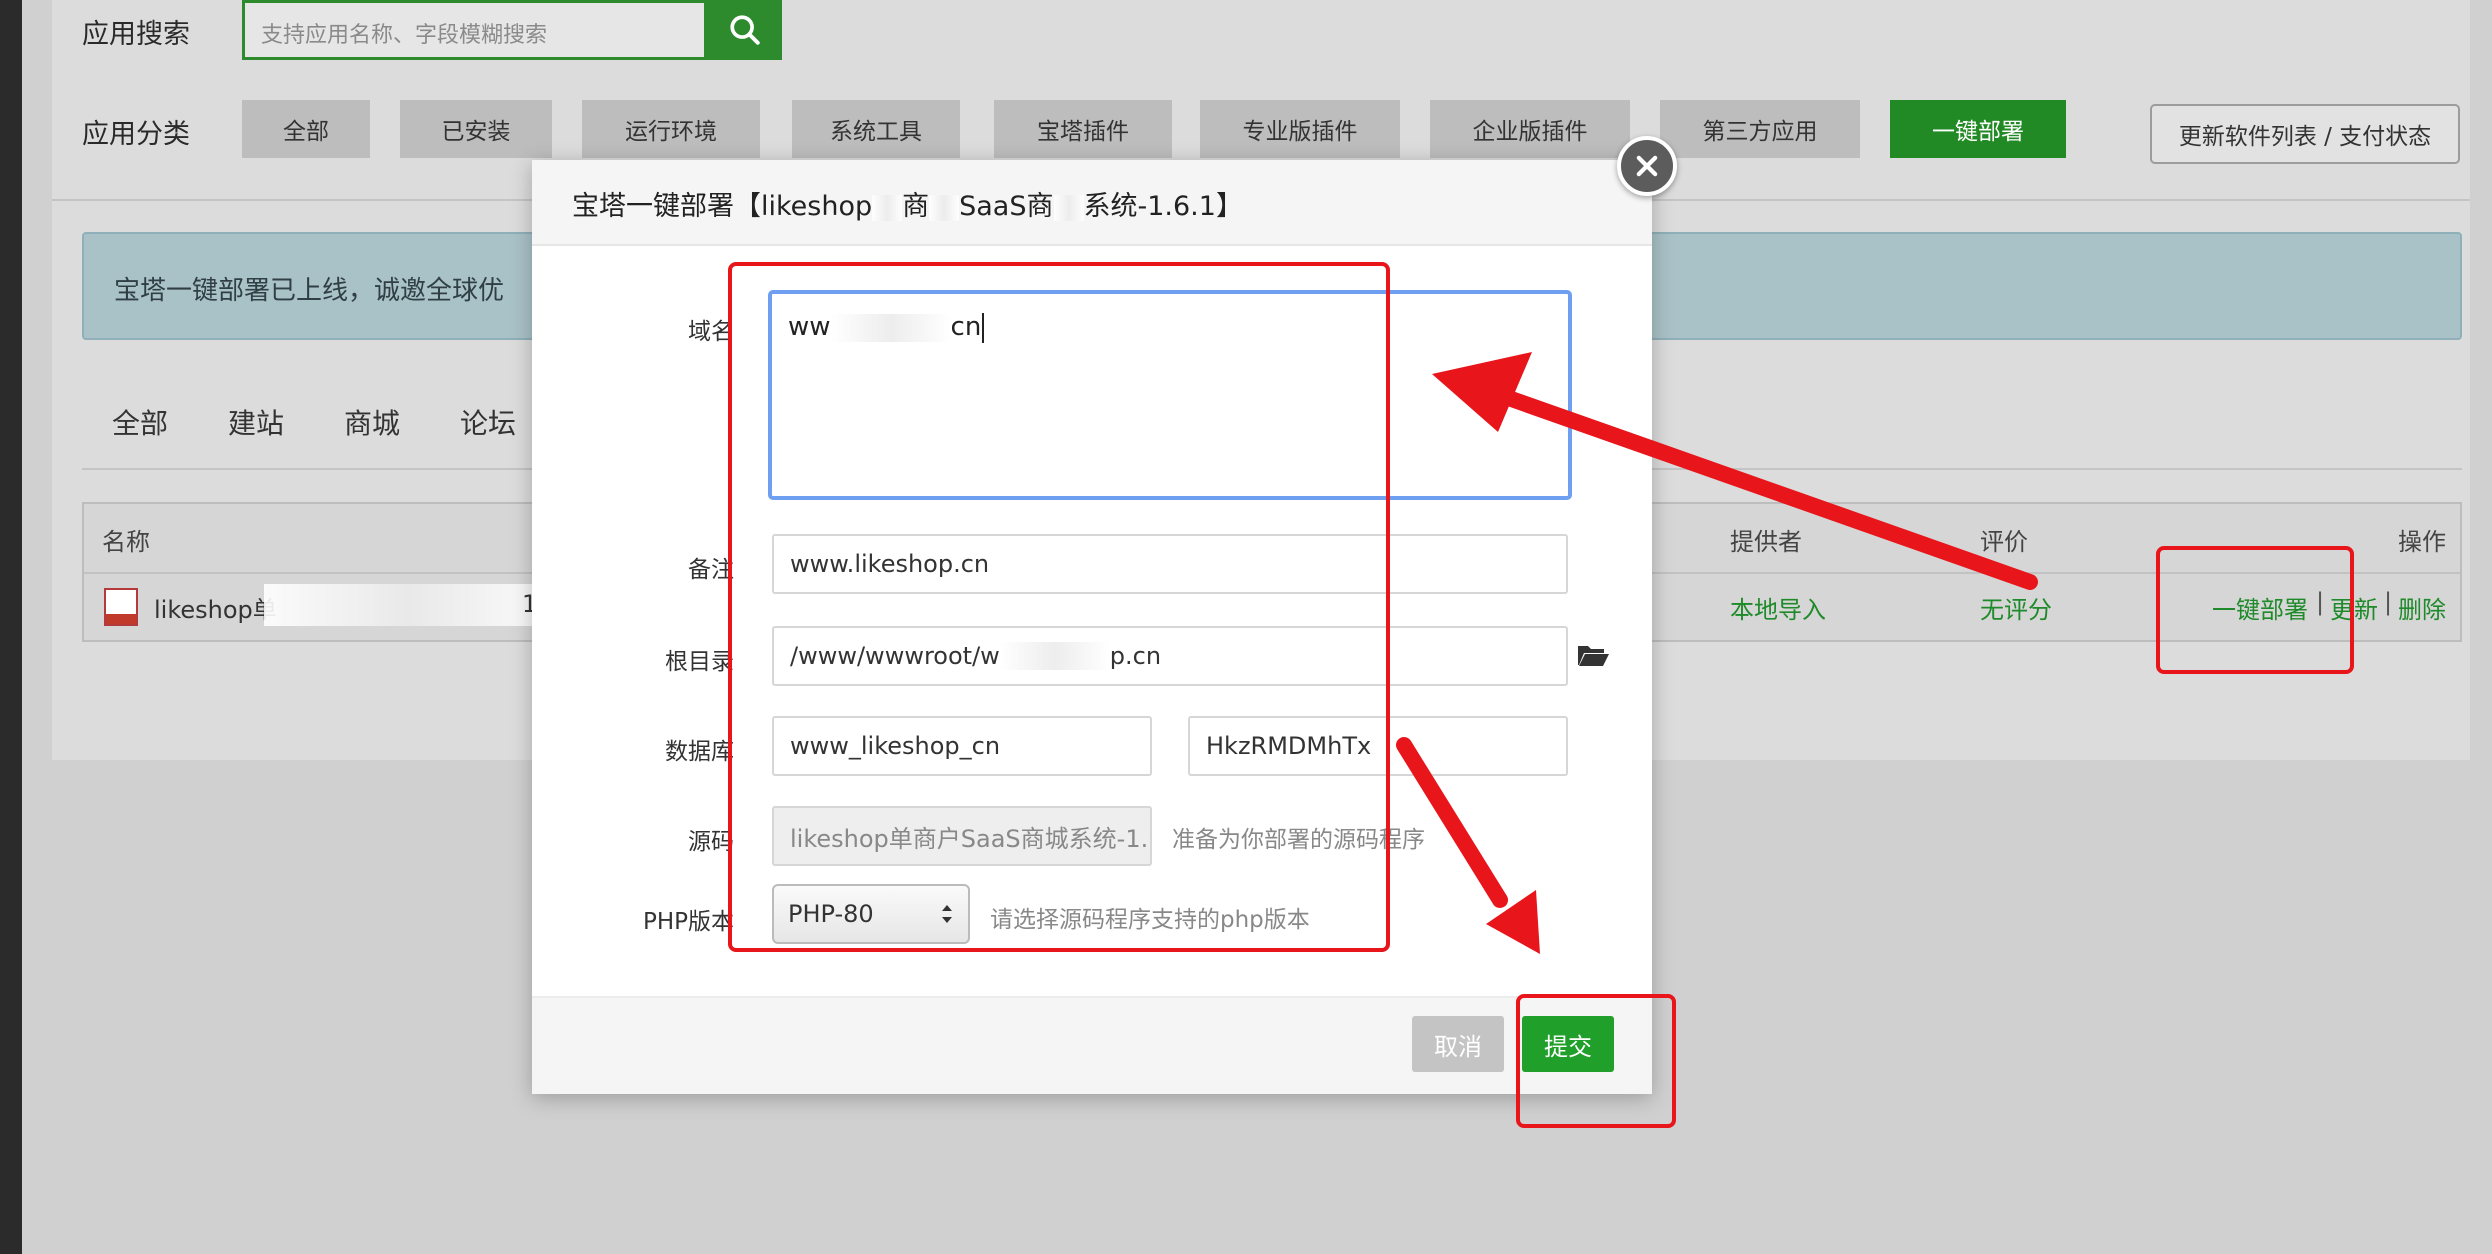 The width and height of the screenshot is (2492, 1254). What do you see at coordinates (1717, 653) in the screenshot?
I see `annotation-arrows` at bounding box center [1717, 653].